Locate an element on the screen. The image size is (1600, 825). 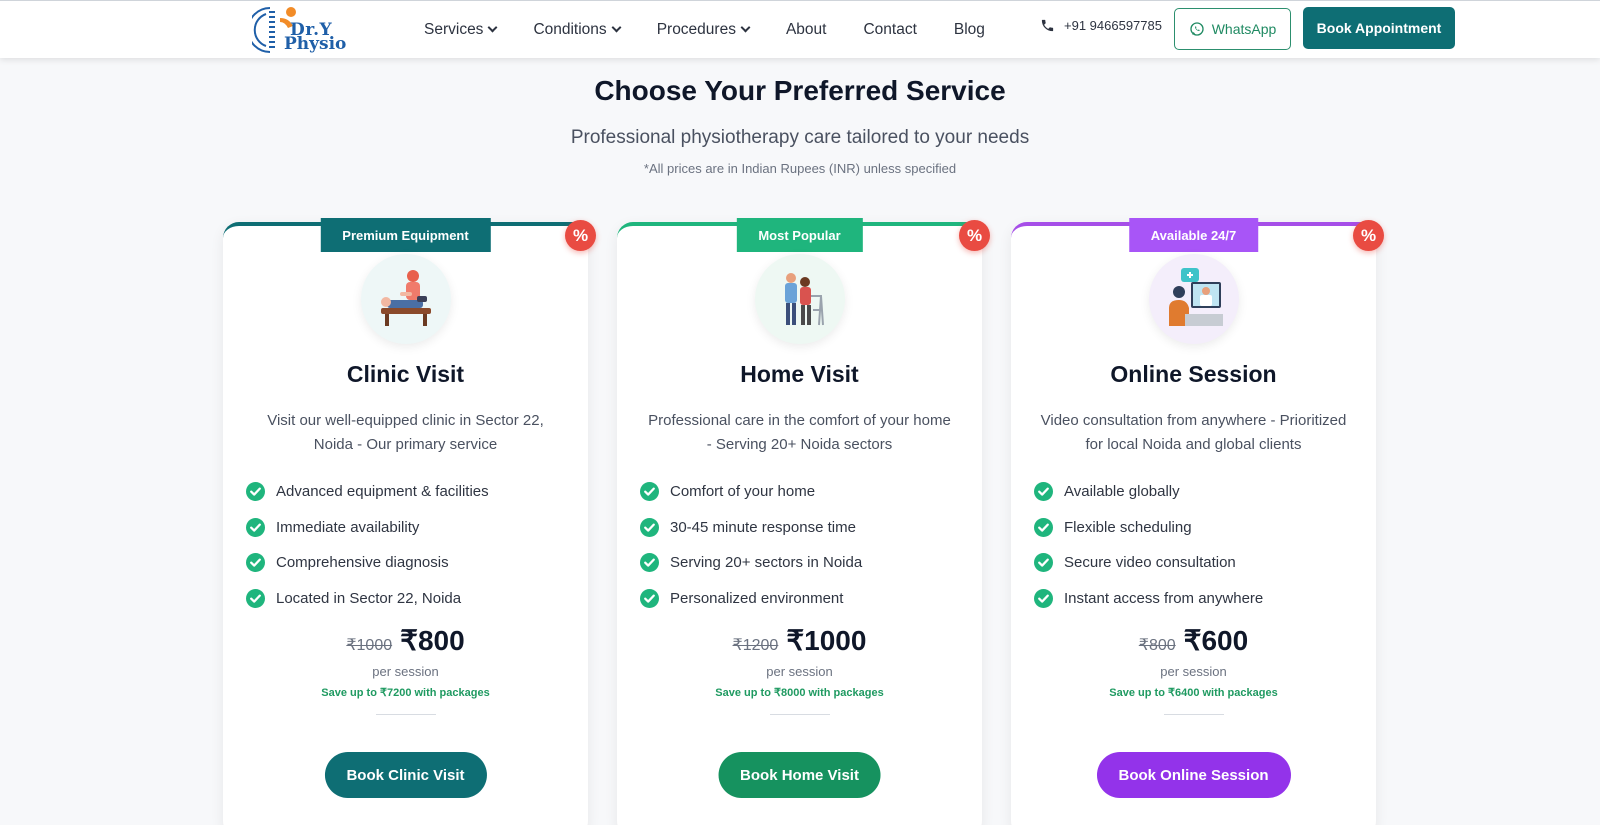
list-item: Comprehensive diagnosis is located at coordinates (367, 563).